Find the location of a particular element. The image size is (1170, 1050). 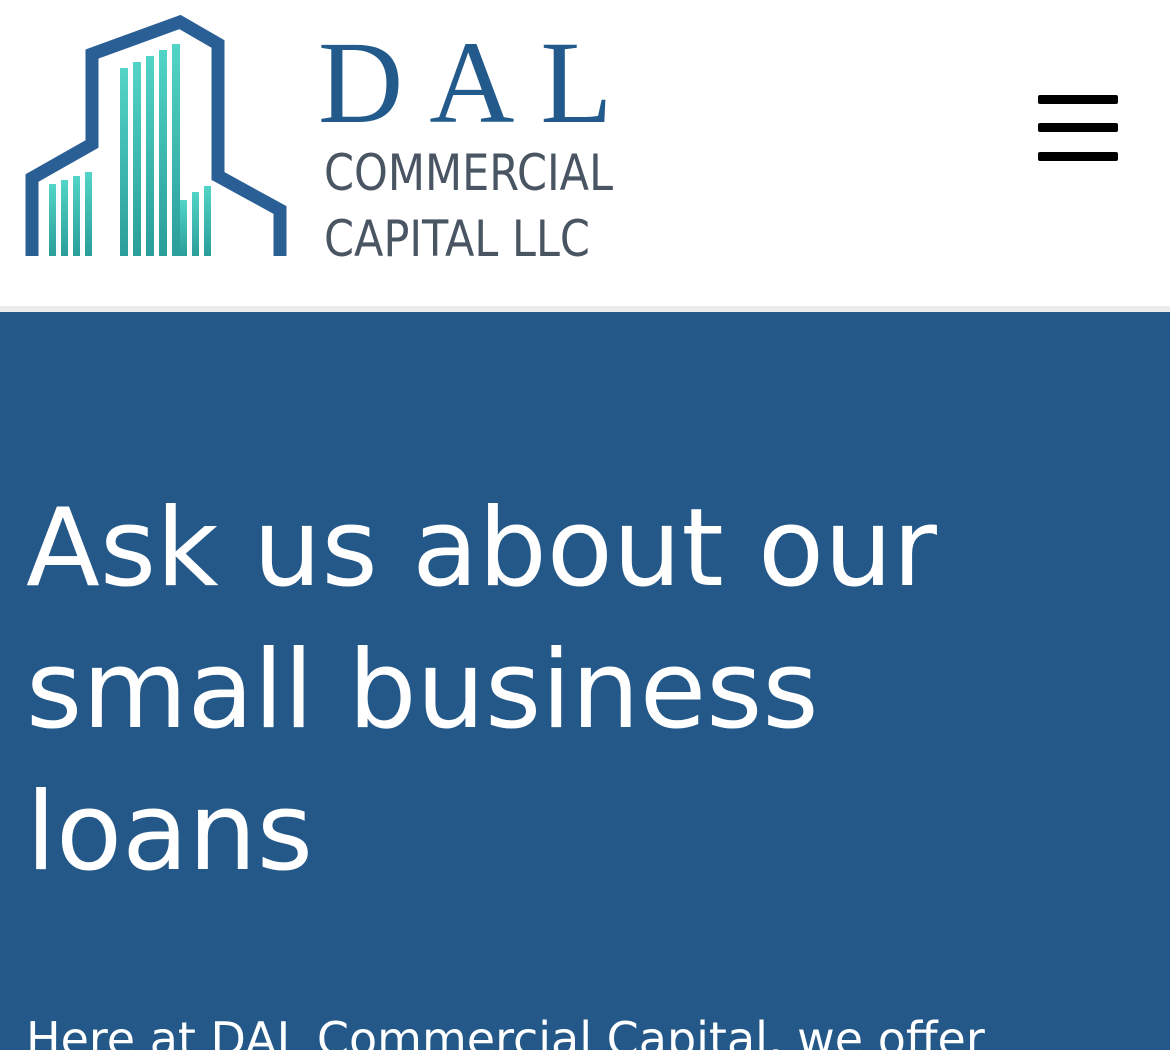

menu-bar-middle is located at coordinates (1078, 127).